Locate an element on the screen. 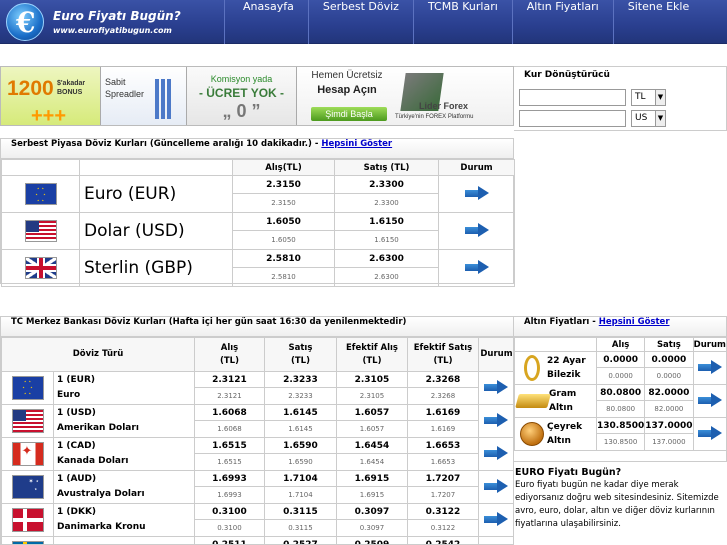 Image resolution: width=727 pixels, height=545 pixels. euro-globe-icon: € is located at coordinates (25, 22).